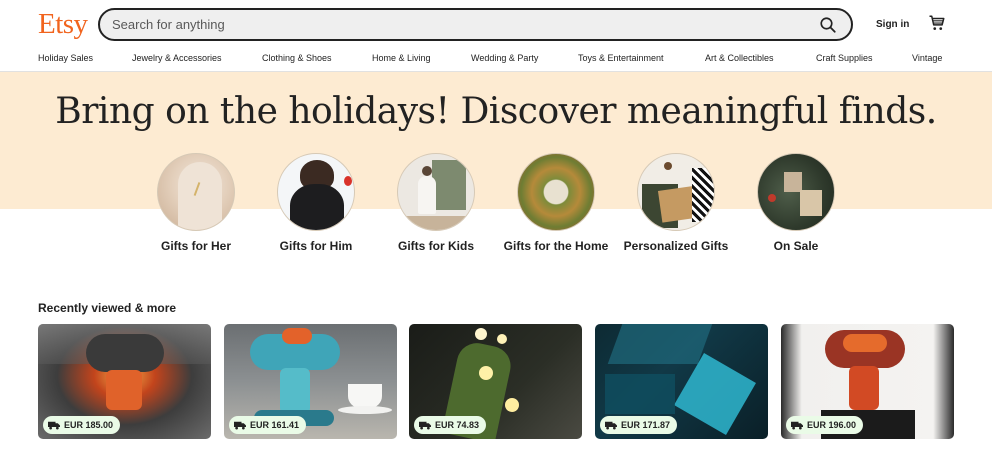 The height and width of the screenshot is (467, 992). Describe the element at coordinates (796, 192) in the screenshot. I see `on-sale-image` at that location.